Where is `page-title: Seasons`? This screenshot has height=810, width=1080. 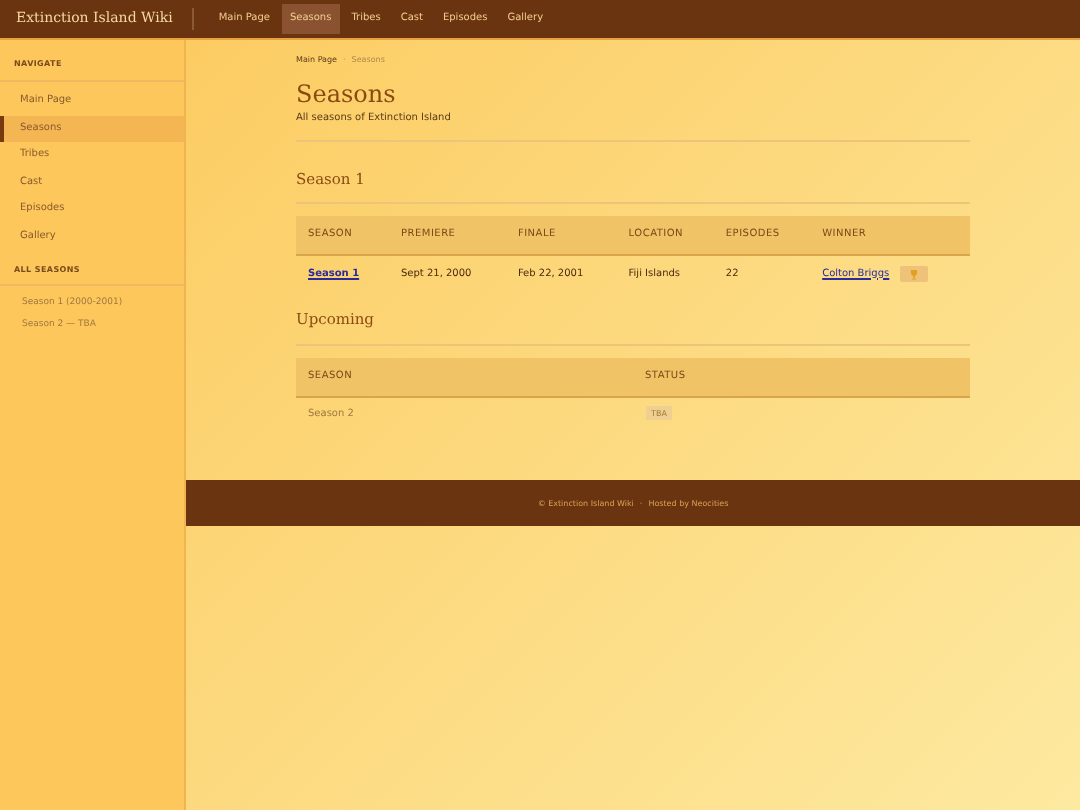
page-title: Seasons is located at coordinates (347, 95).